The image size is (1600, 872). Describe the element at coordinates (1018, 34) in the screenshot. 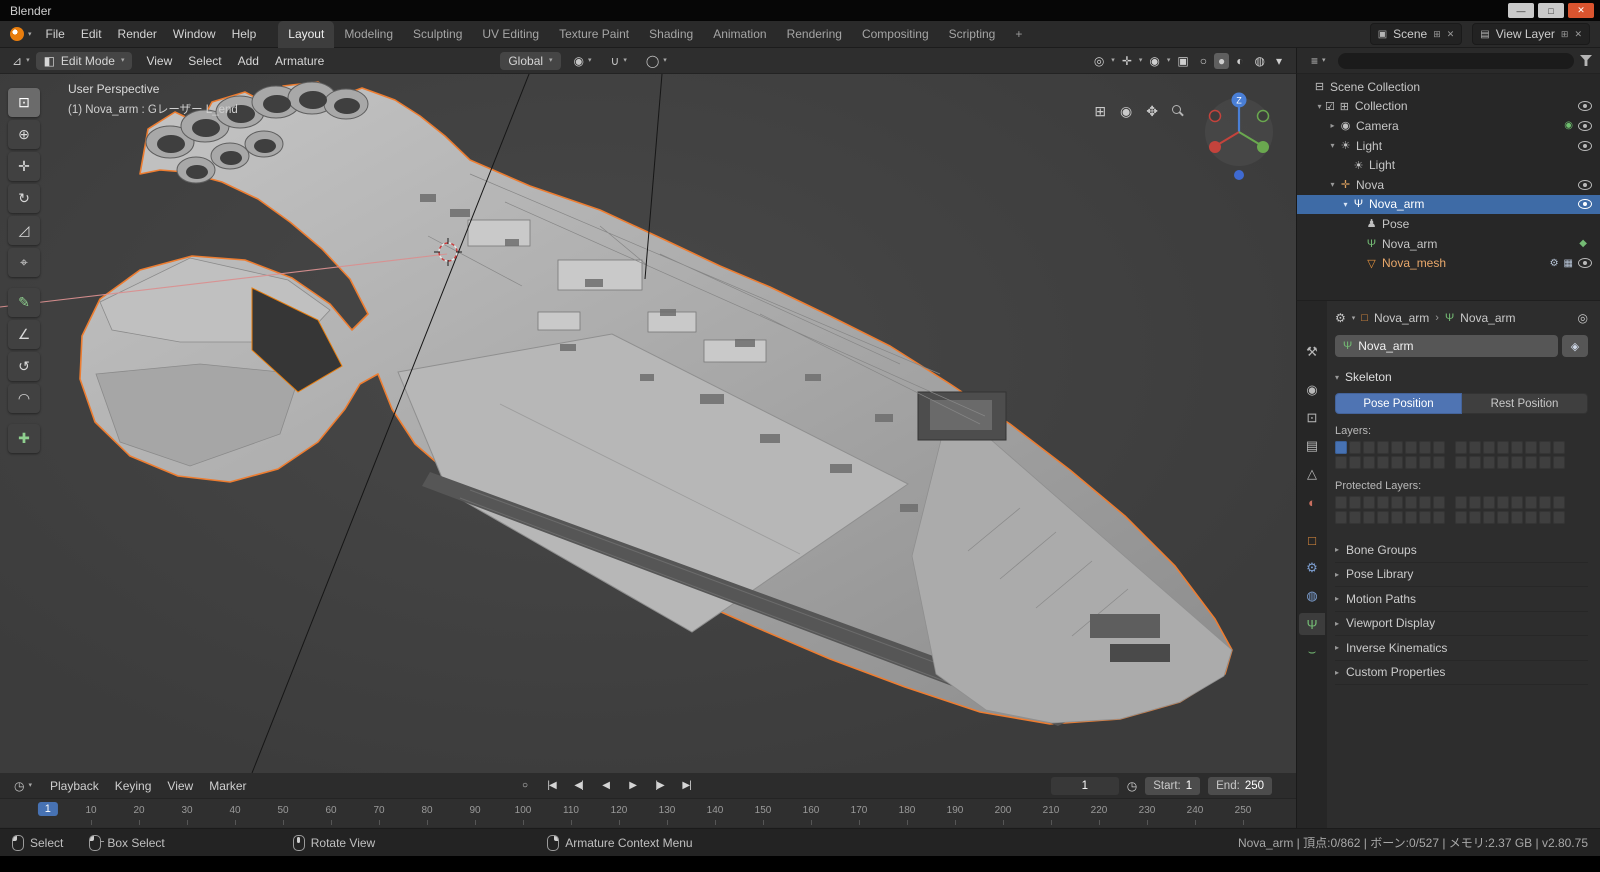

I see `workspace-add-button: +` at that location.